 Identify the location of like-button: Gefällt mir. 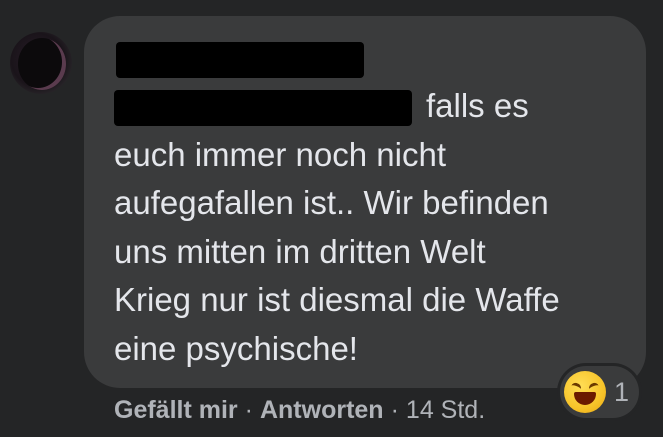
(176, 410).